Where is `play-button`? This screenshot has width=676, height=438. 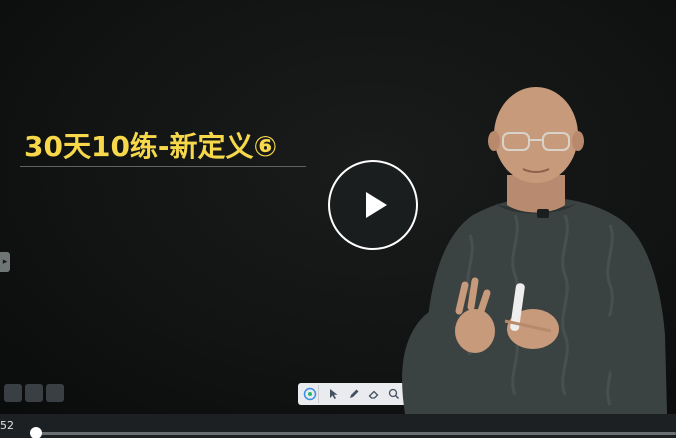 play-button is located at coordinates (373, 205).